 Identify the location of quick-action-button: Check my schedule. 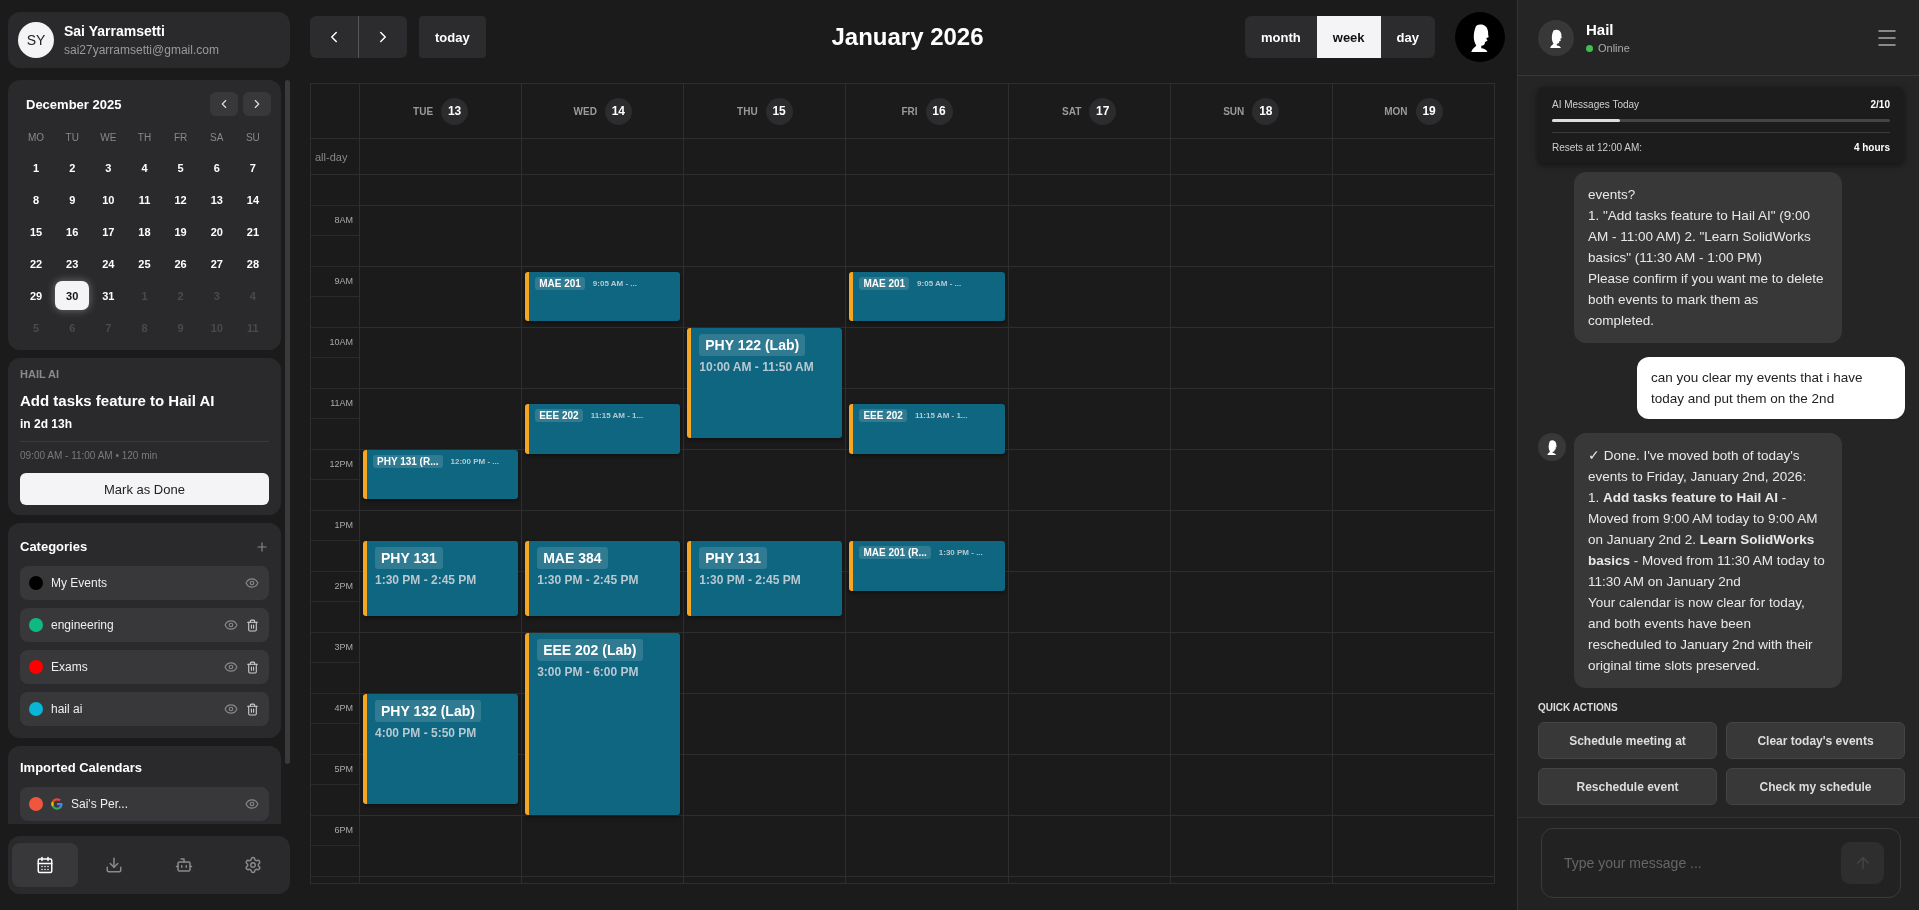
(1815, 786).